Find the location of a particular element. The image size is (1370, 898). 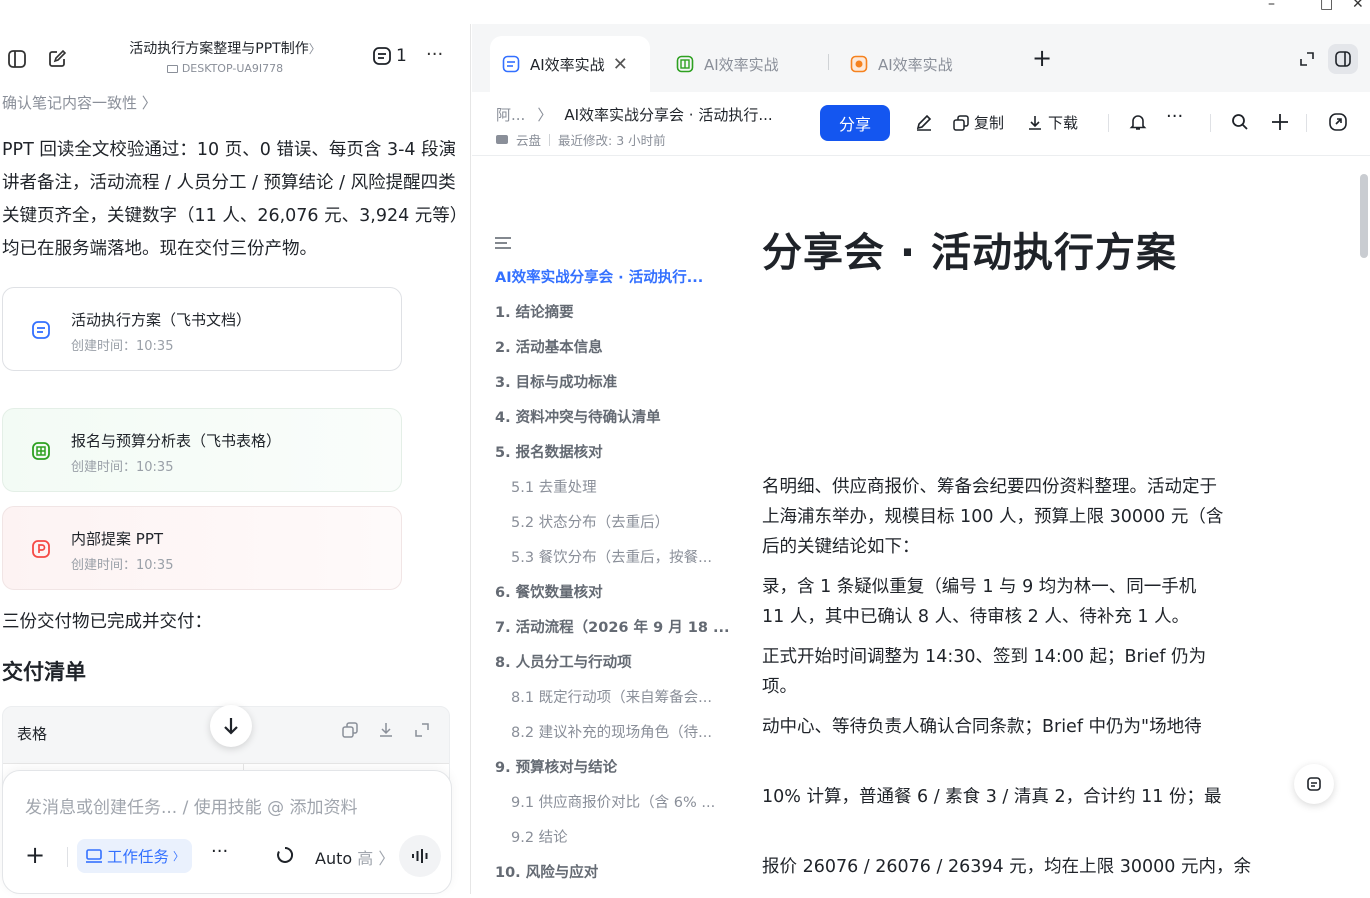

document-title: 分享会 · 活动执行方案 is located at coordinates (970, 253).